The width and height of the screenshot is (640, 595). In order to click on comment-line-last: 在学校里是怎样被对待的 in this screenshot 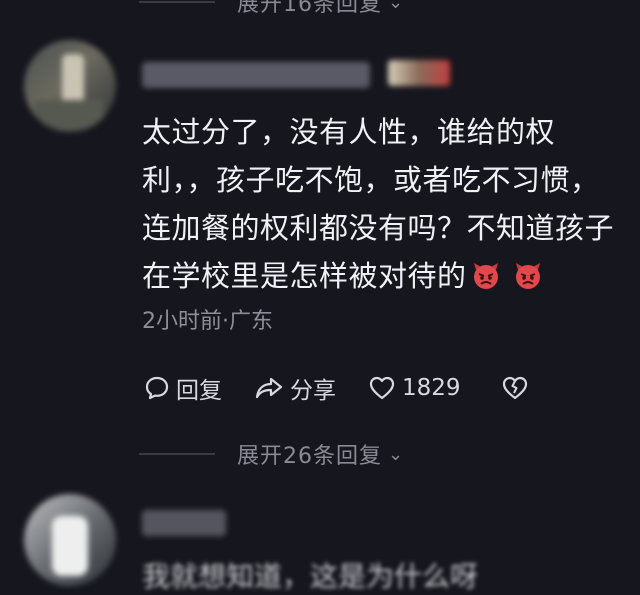, I will do `click(382, 276)`.